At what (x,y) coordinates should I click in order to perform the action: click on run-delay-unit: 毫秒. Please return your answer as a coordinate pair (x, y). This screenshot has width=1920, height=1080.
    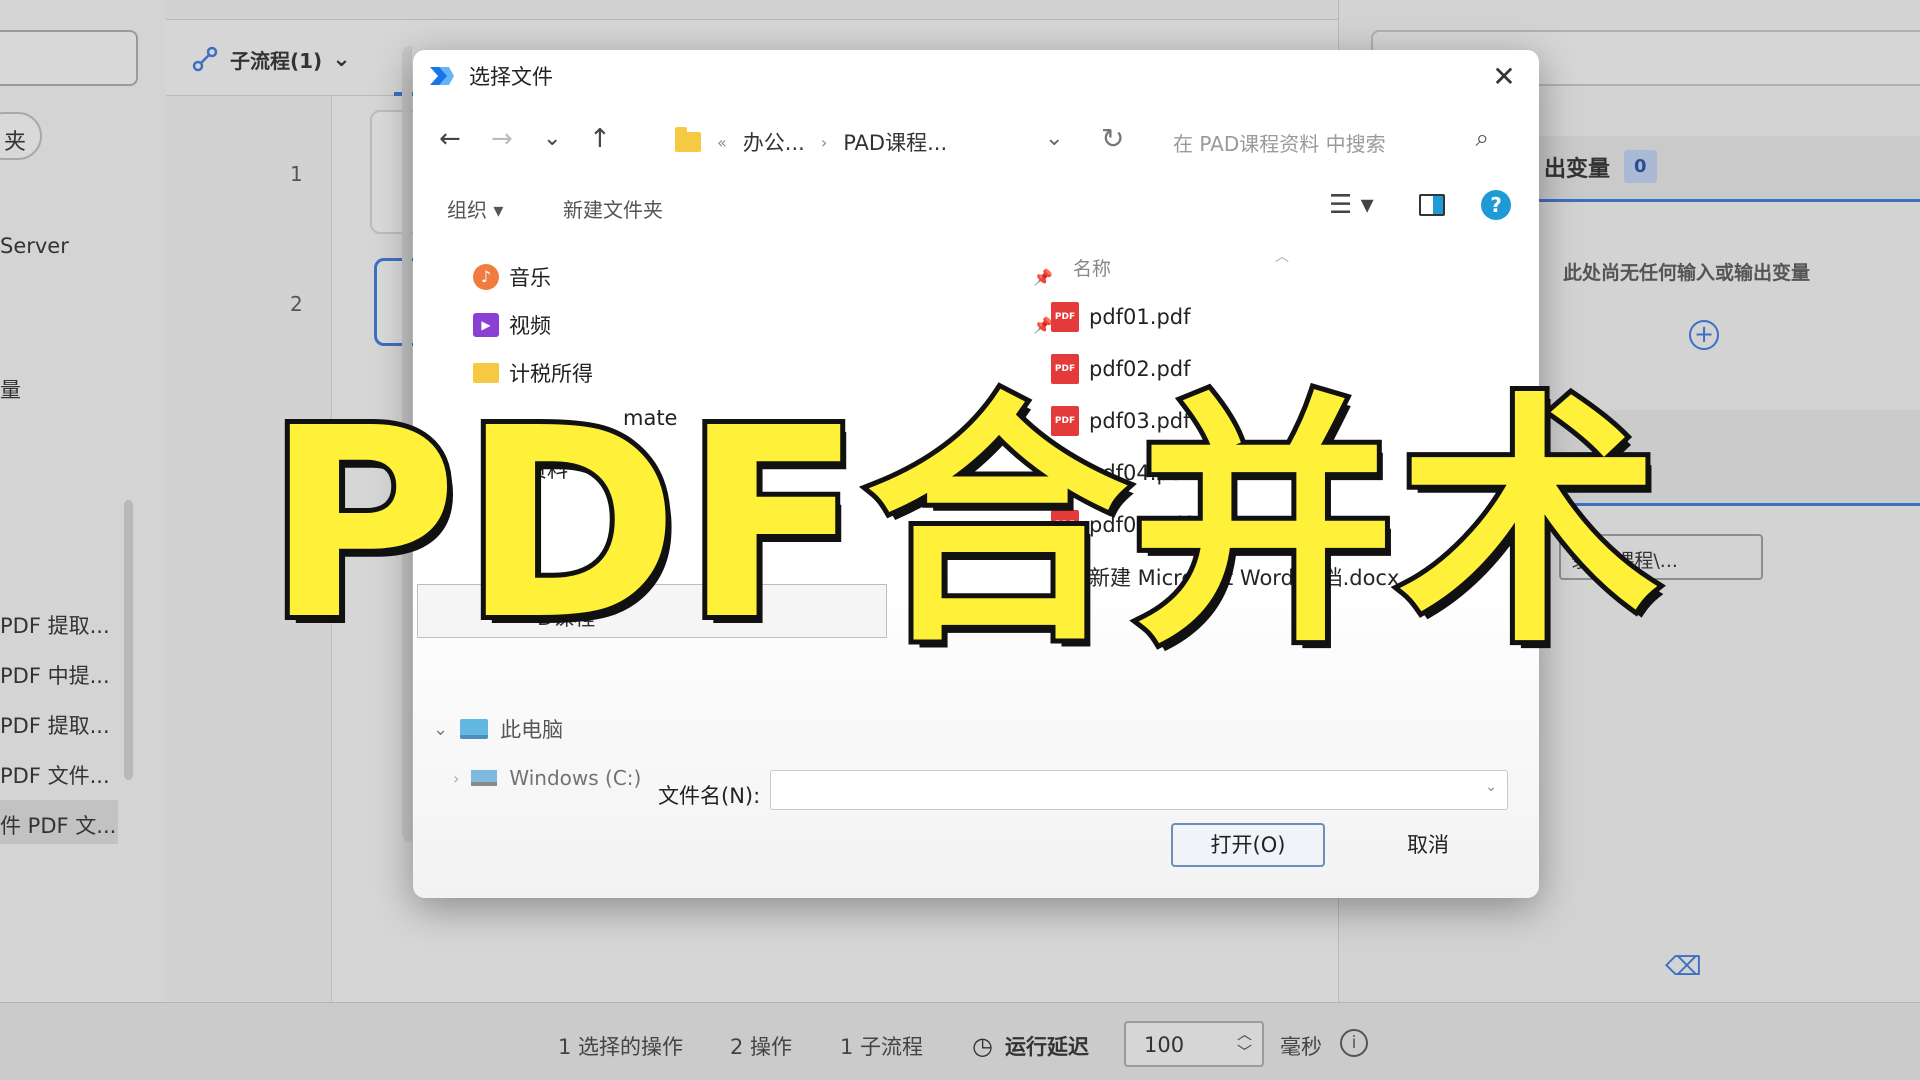
    Looking at the image, I should click on (1301, 1047).